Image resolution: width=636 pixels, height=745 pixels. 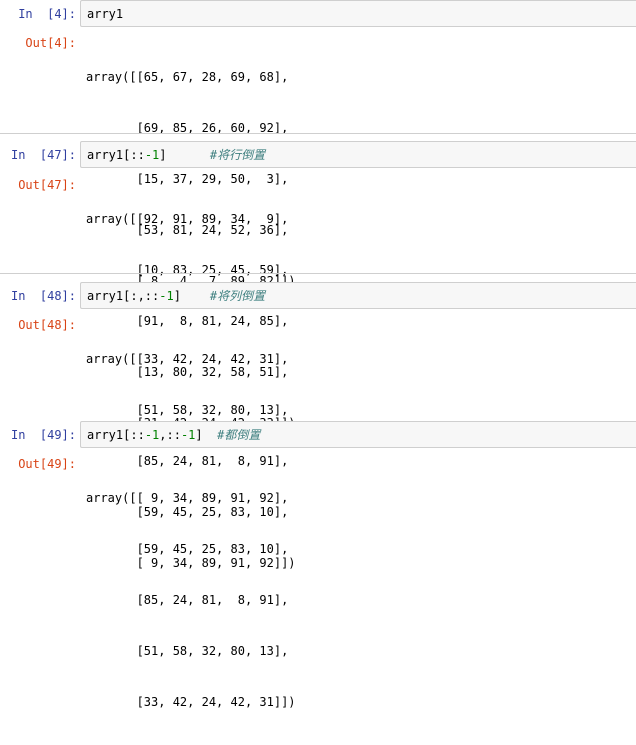 I want to click on code-input: arry1, so click(x=358, y=13).